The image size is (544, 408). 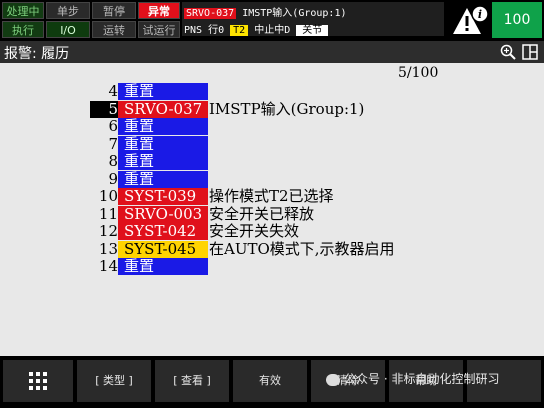 What do you see at coordinates (37, 54) in the screenshot?
I see `page-title: 报警: 履历` at bounding box center [37, 54].